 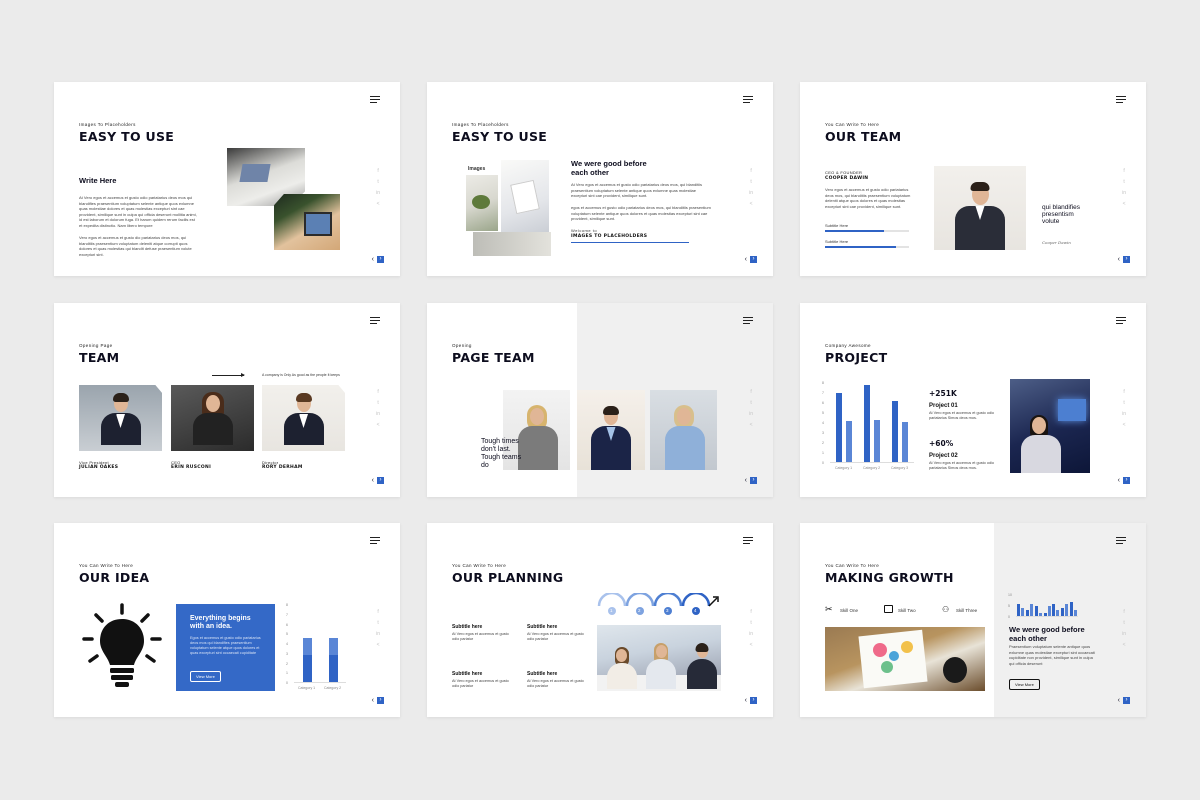 What do you see at coordinates (316, 648) in the screenshot?
I see `idea-bar-chart: 0 1 2 3 4 5 6 7 8 Category 1 Category 2` at bounding box center [316, 648].